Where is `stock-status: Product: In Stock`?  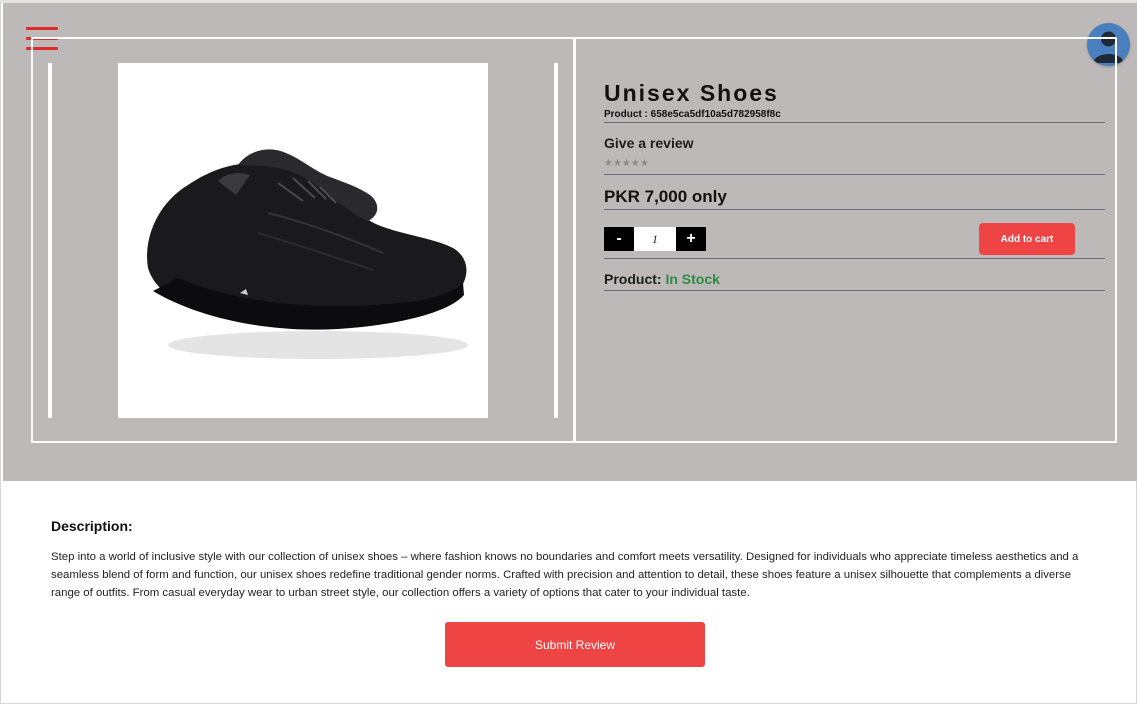 stock-status: Product: In Stock is located at coordinates (662, 279).